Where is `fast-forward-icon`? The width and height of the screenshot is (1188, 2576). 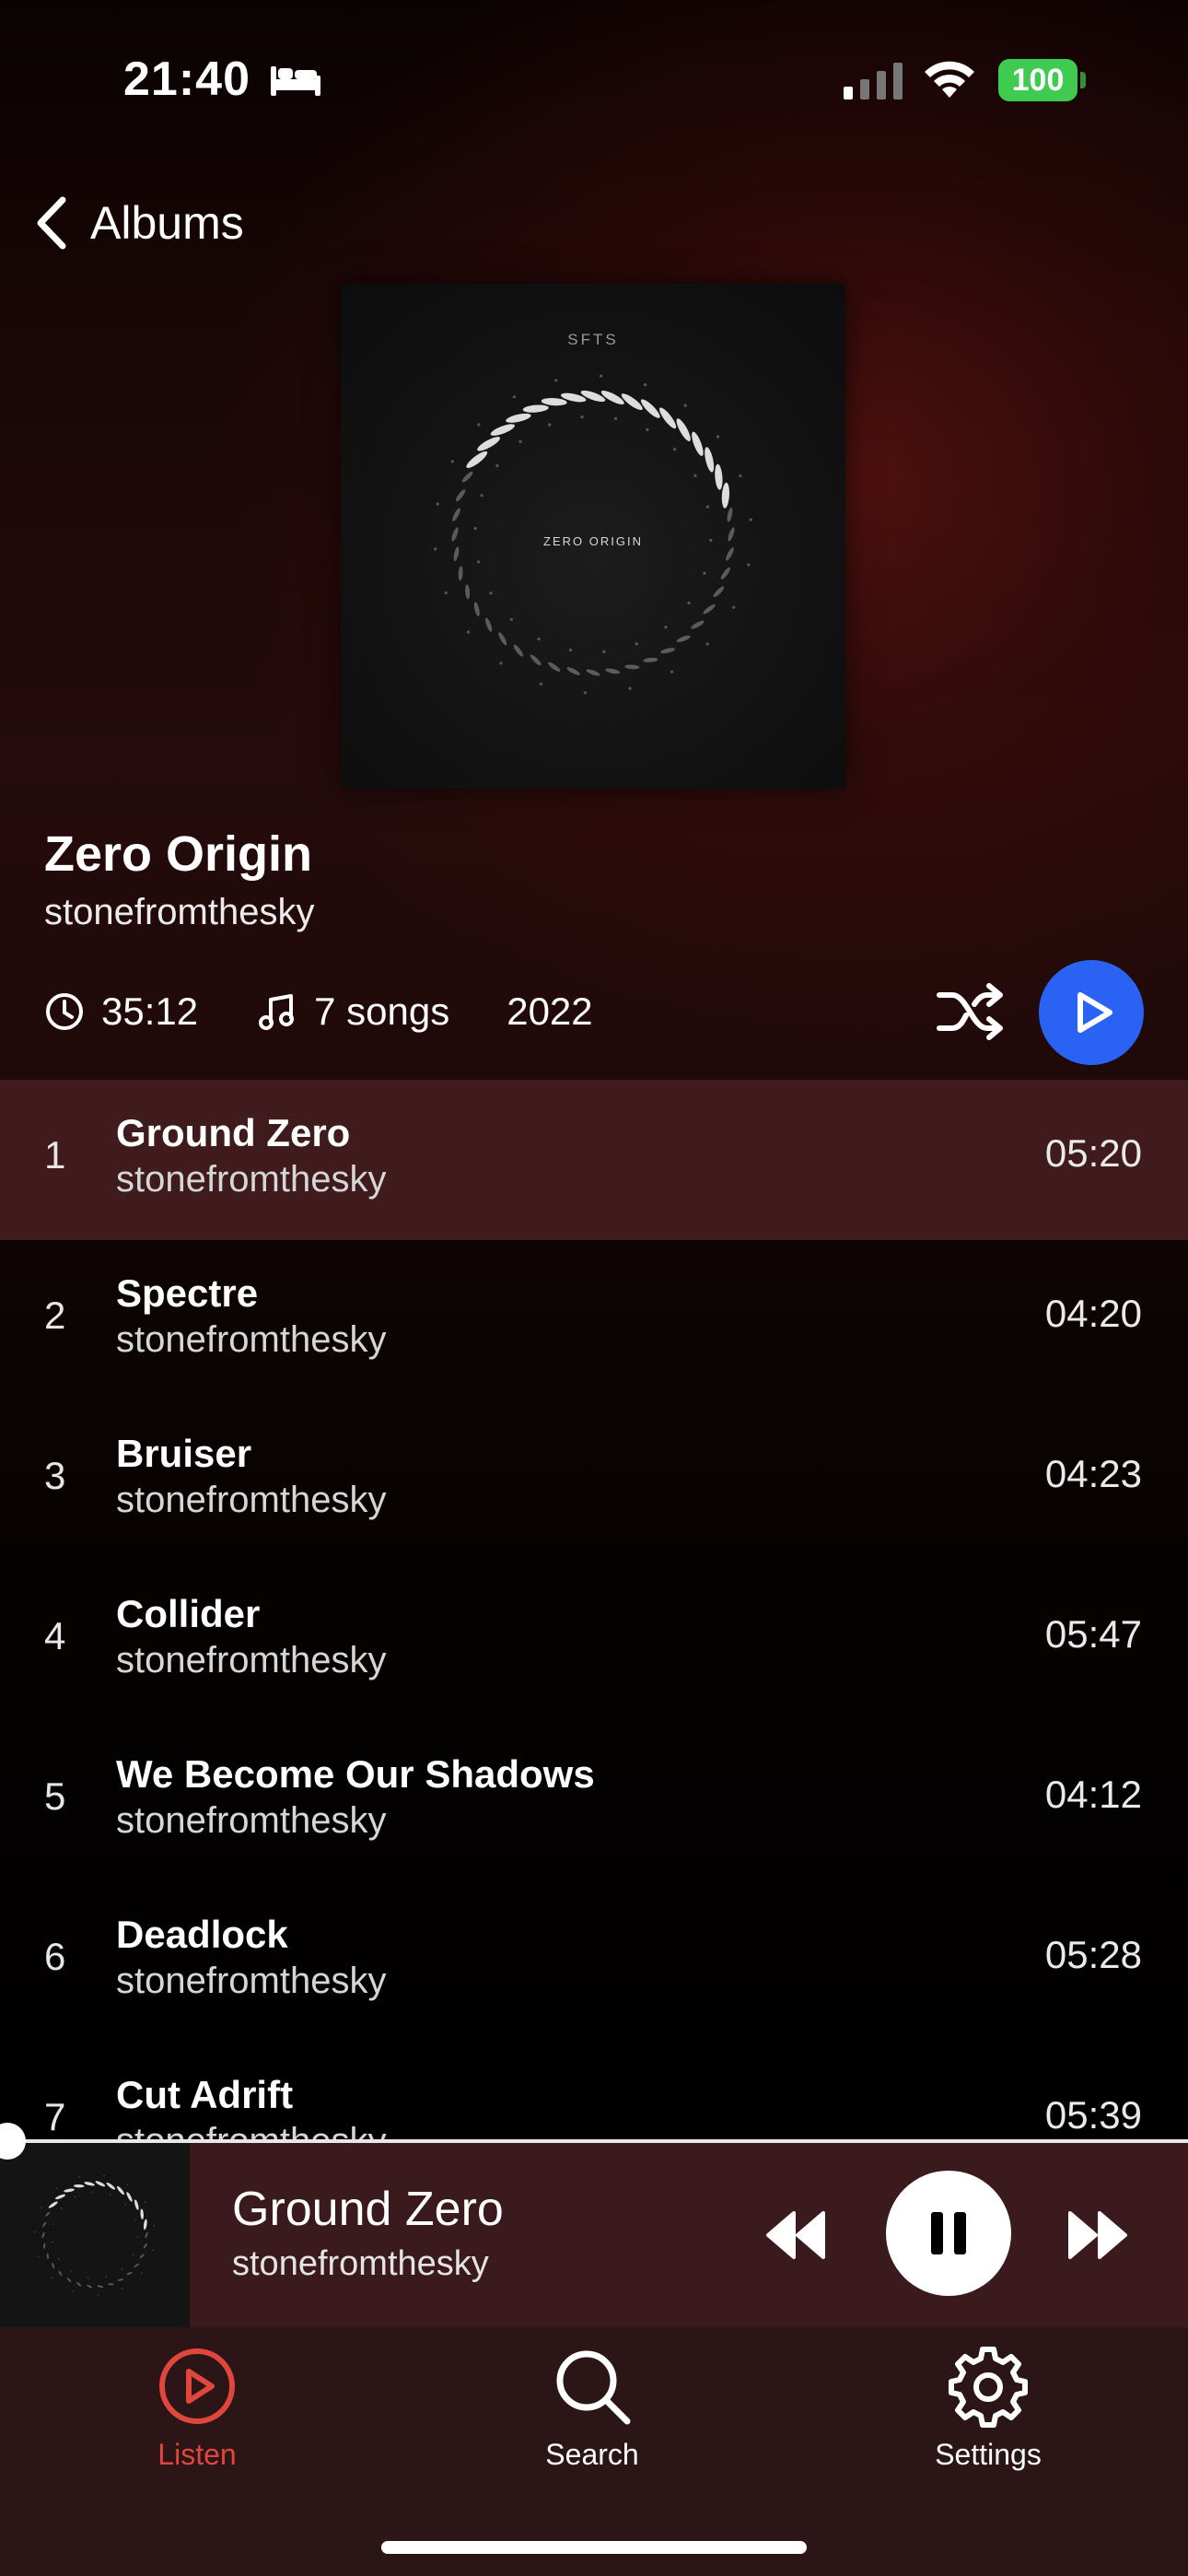
fast-forward-icon is located at coordinates (1098, 2235).